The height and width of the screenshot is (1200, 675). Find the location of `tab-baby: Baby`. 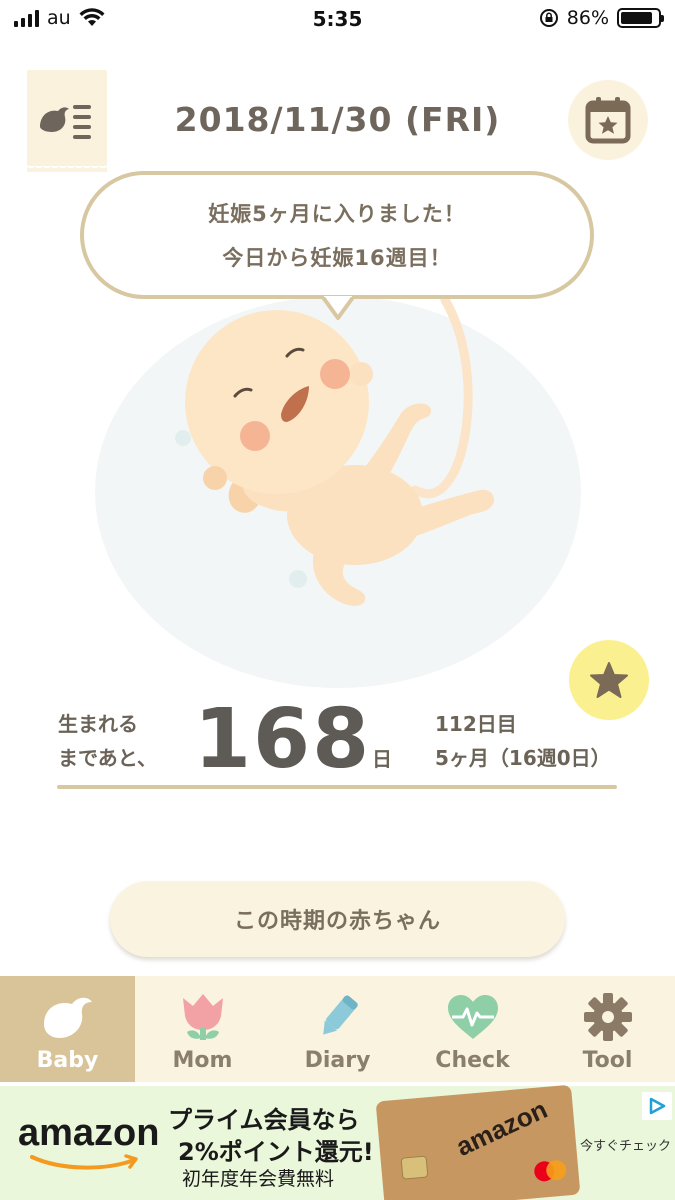

tab-baby: Baby is located at coordinates (67, 1029).